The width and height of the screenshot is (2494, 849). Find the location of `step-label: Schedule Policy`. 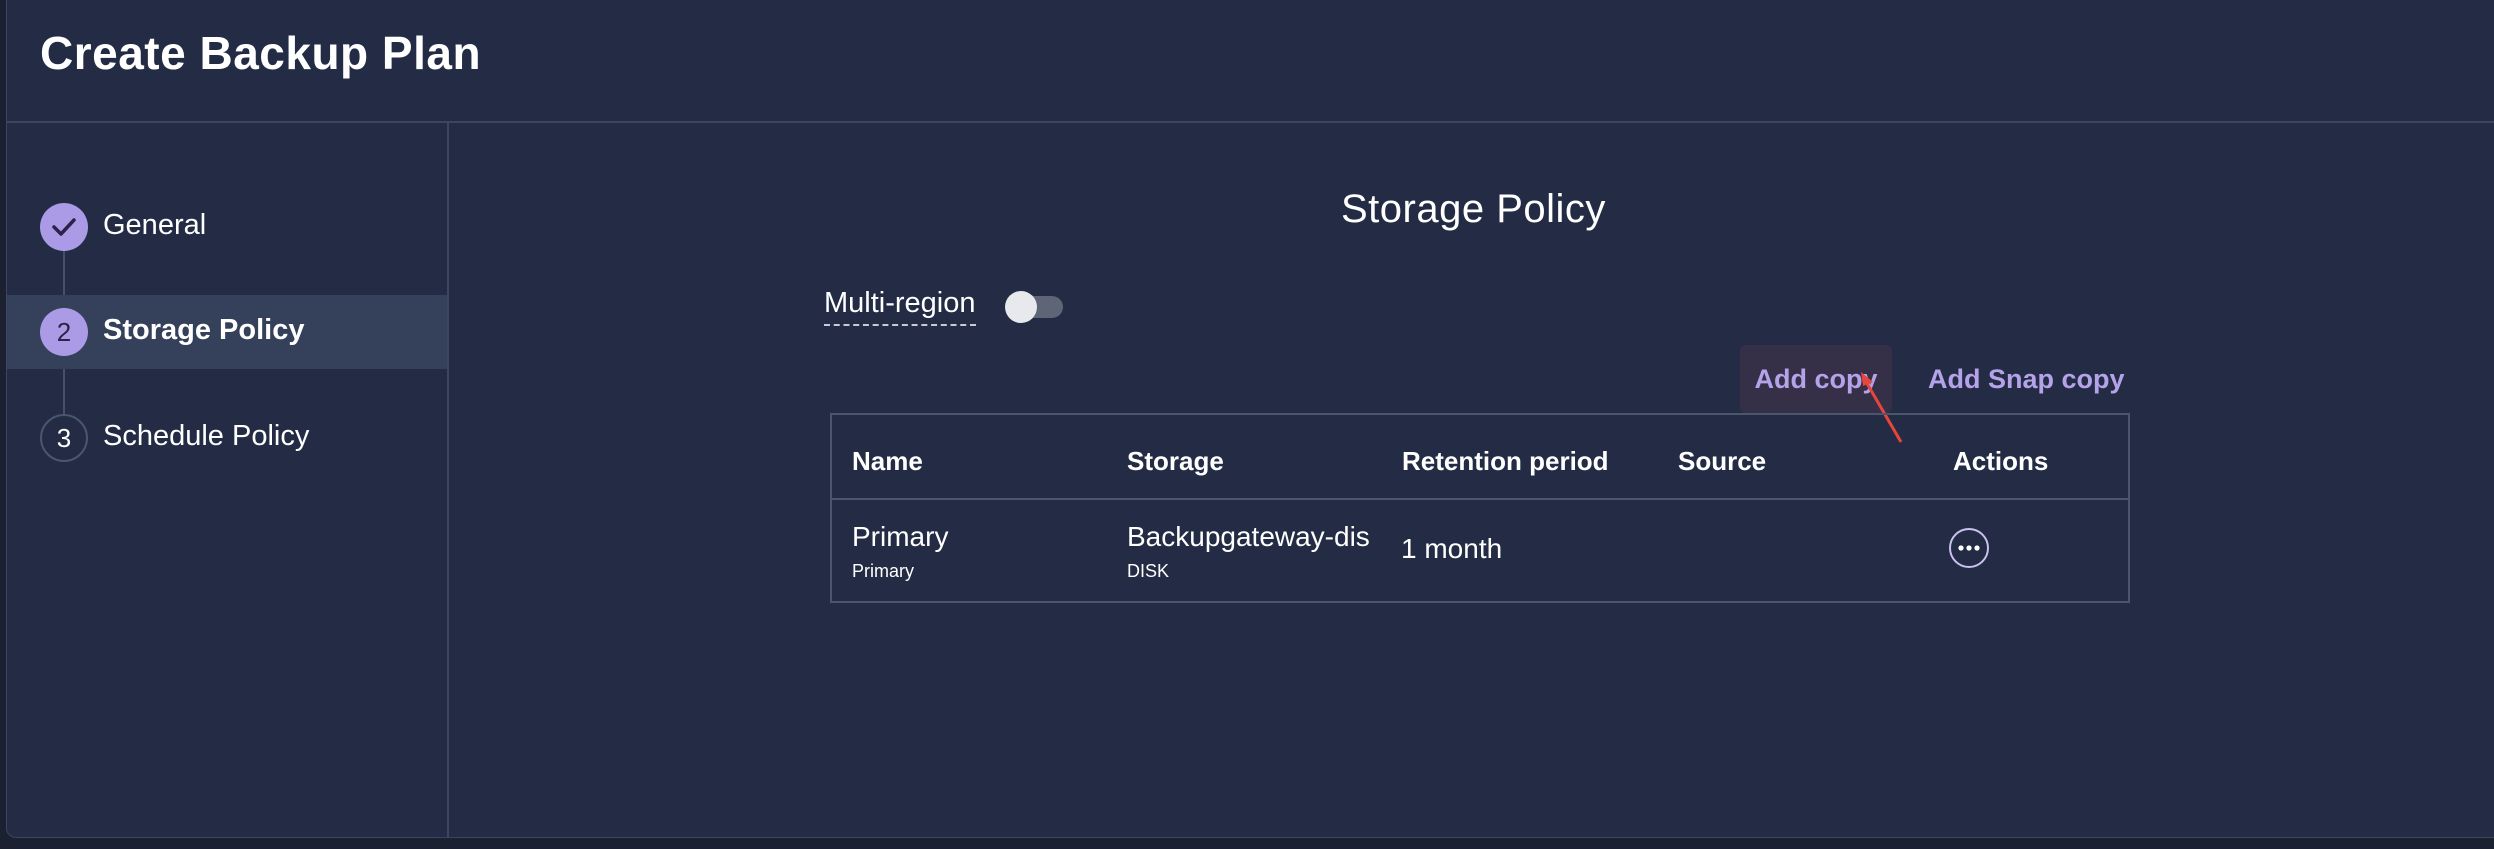

step-label: Schedule Policy is located at coordinates (206, 436).